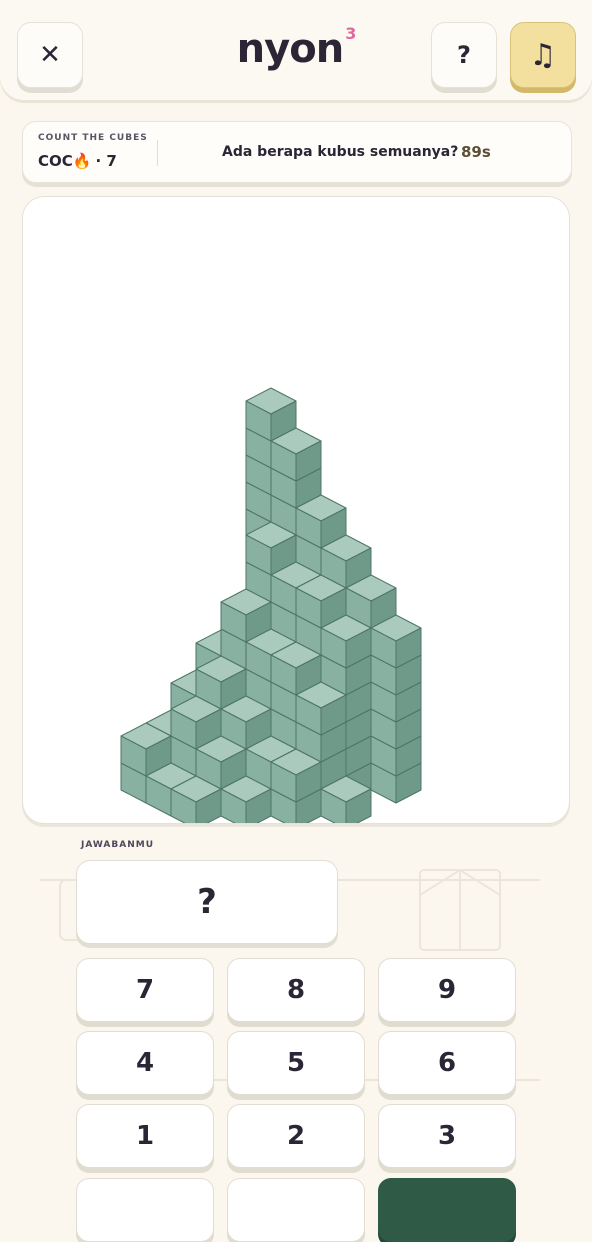 Image resolution: width=592 pixels, height=1242 pixels. I want to click on music-button: ♫, so click(543, 55).